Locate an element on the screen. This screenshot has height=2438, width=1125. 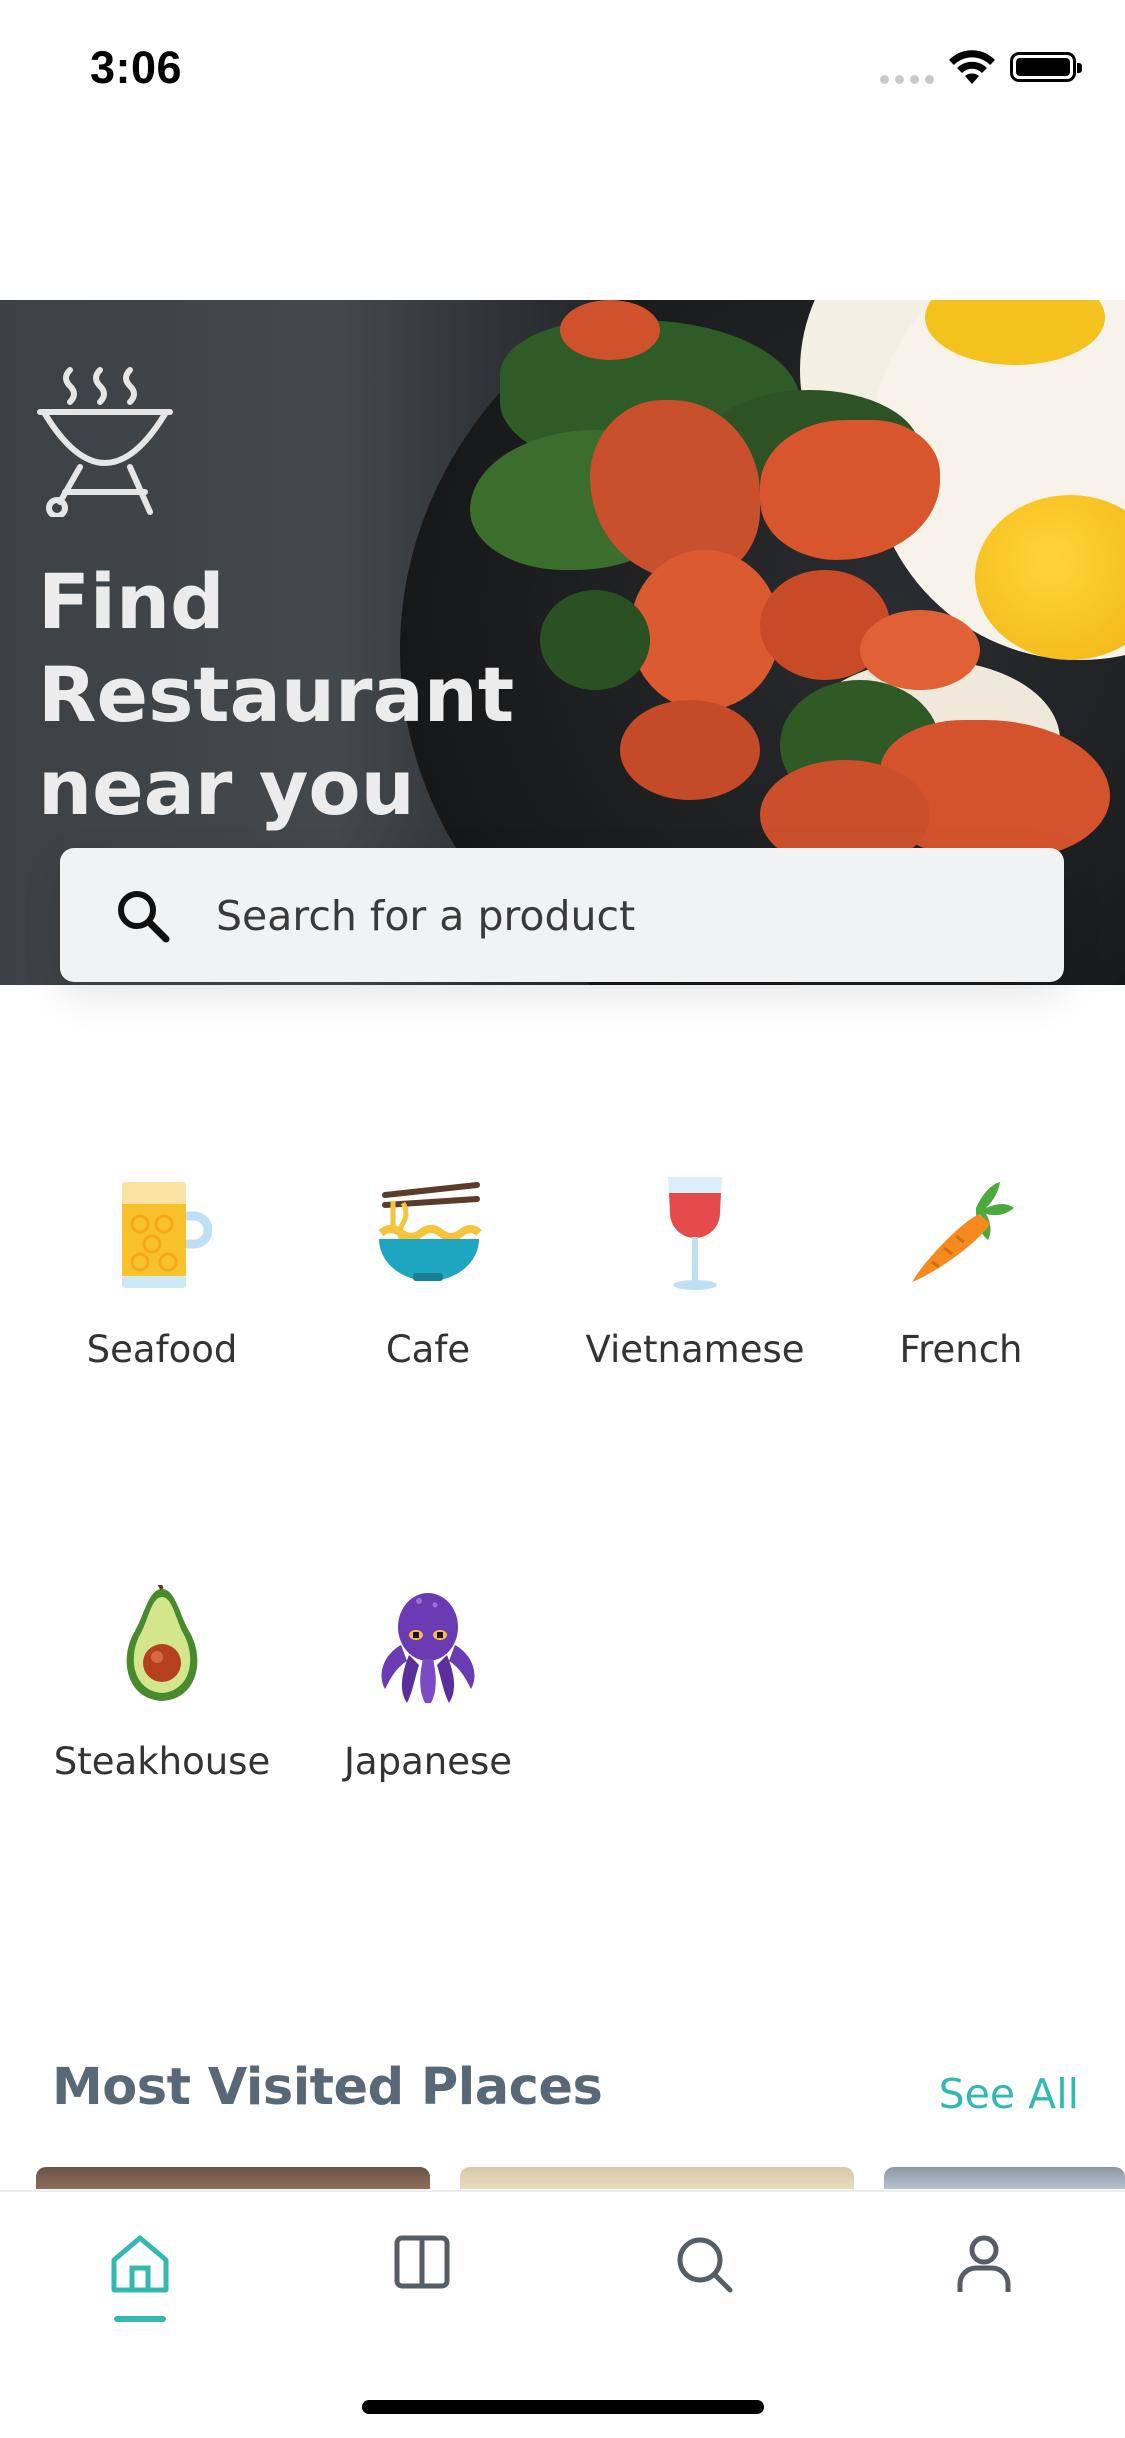
category-vietnamese: Vietnamese is located at coordinates (695, 1269).